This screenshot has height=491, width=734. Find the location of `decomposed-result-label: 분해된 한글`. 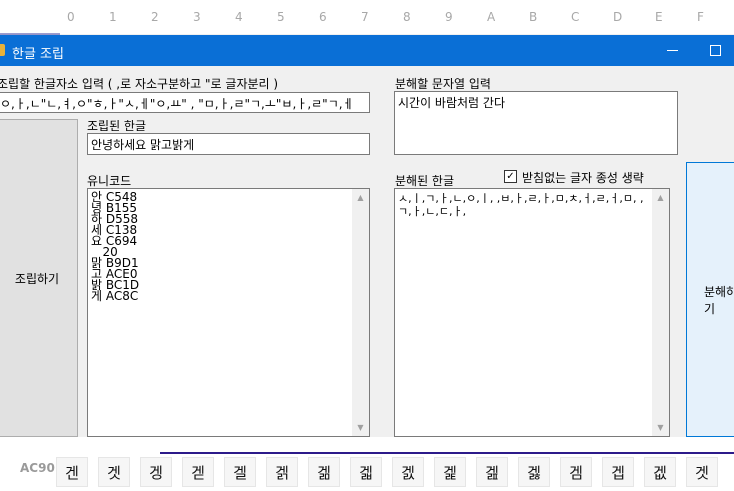

decomposed-result-label: 분해된 한글 is located at coordinates (425, 181).